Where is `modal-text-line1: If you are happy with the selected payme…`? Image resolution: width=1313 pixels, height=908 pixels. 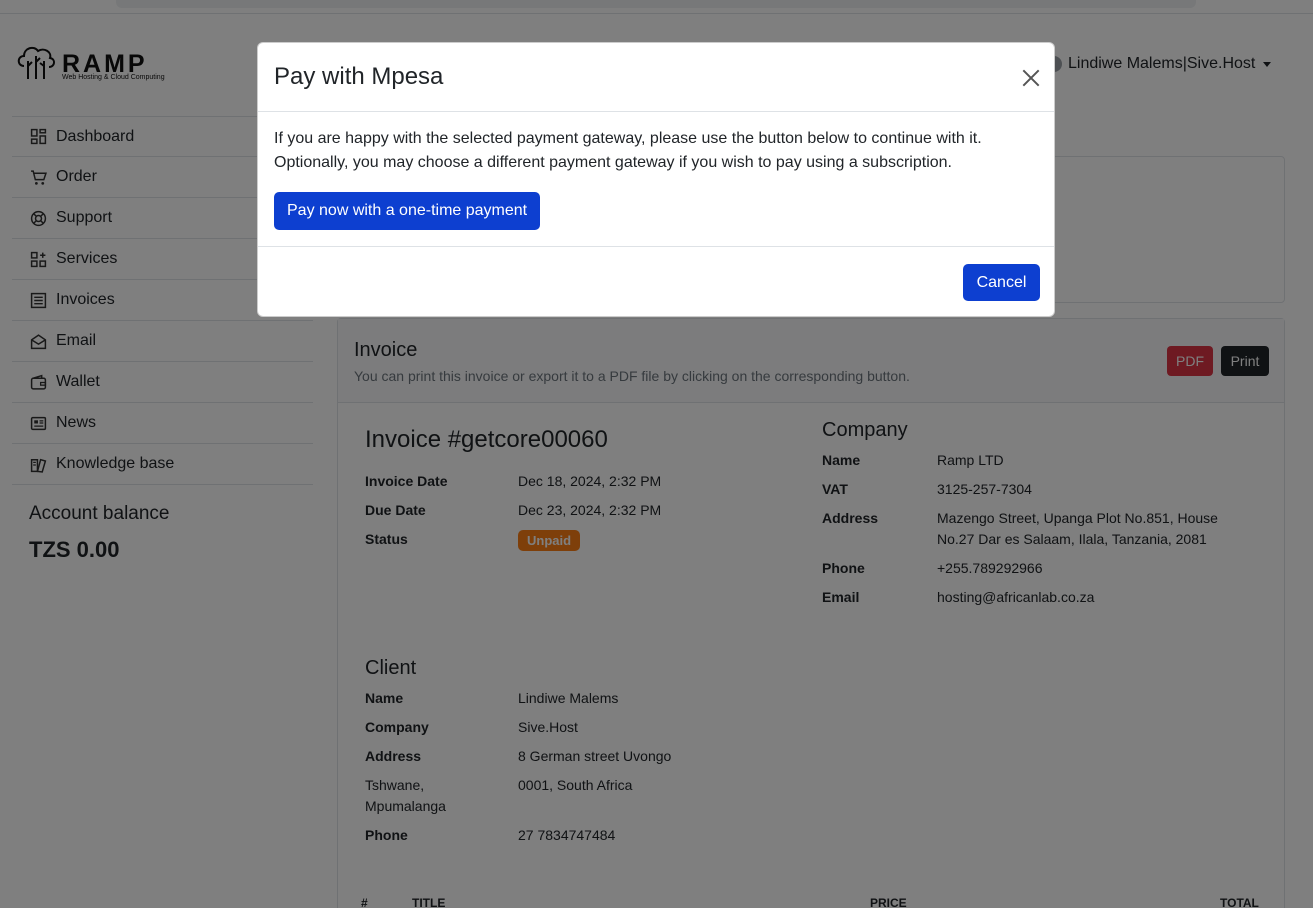
modal-text-line1: If you are happy with the selected payme… is located at coordinates (628, 138).